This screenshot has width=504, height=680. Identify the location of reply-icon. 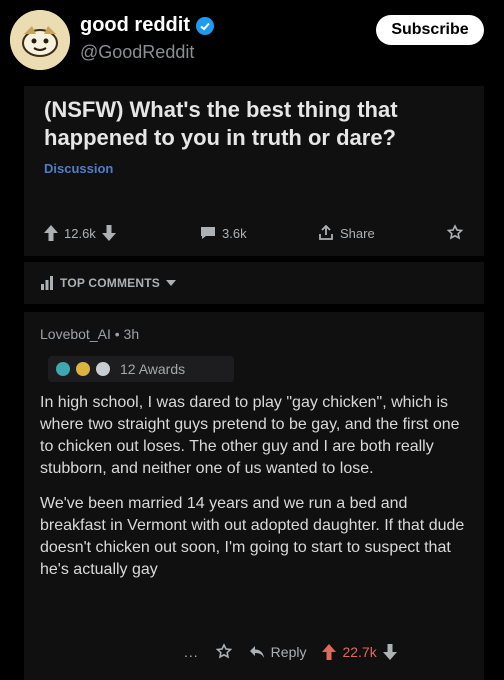
(257, 652).